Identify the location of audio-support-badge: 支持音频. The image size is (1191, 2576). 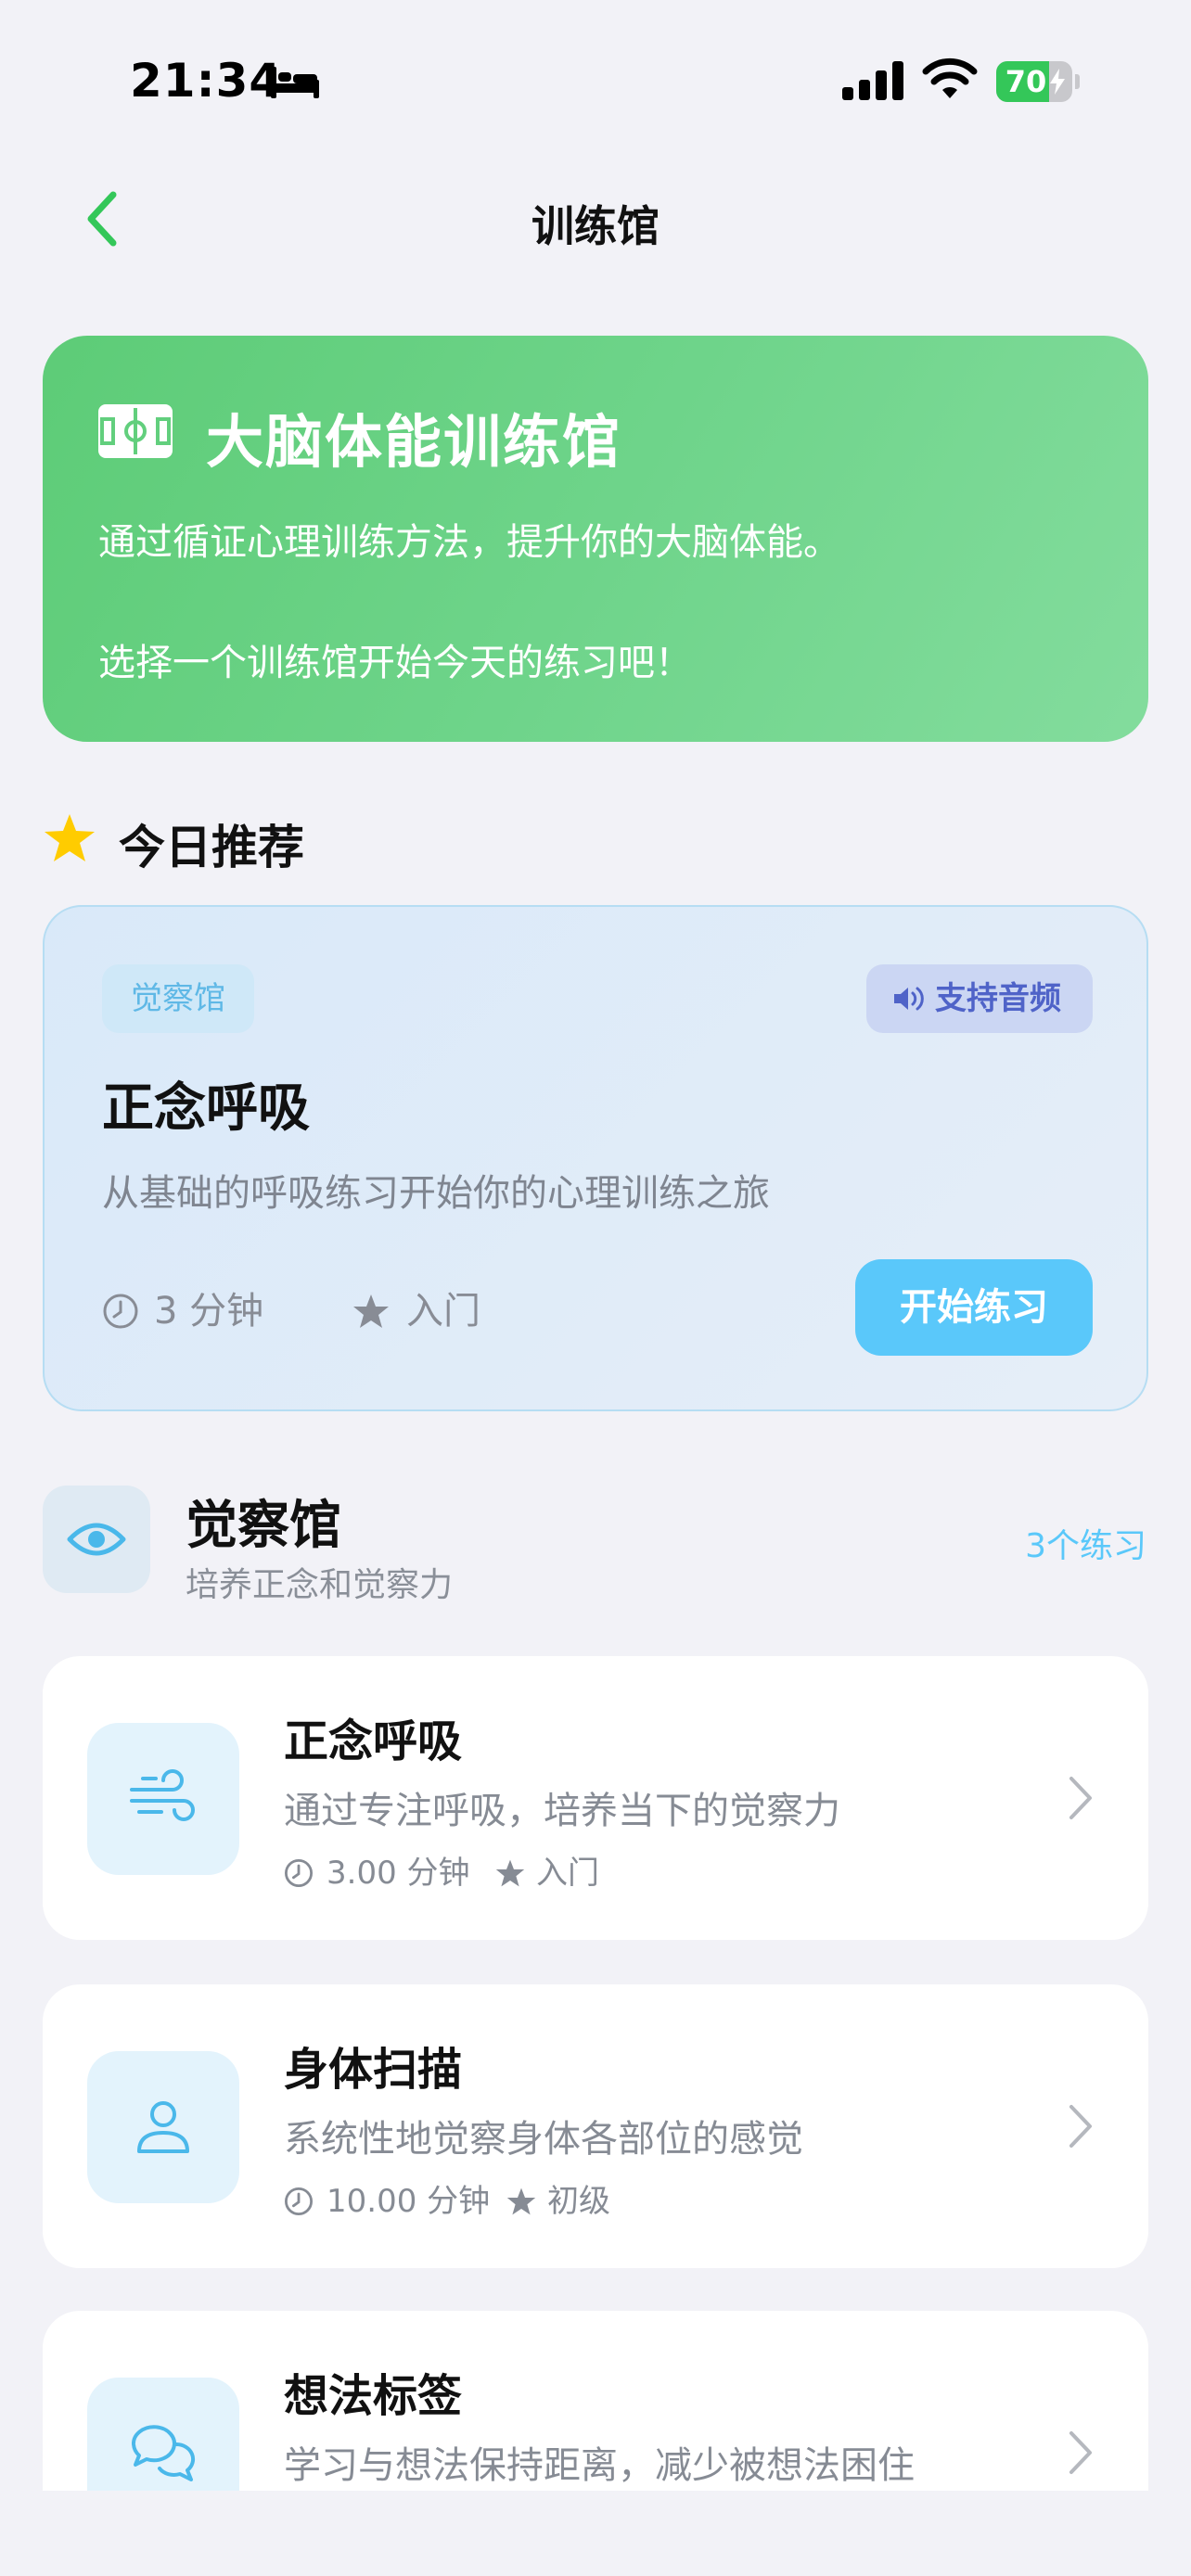
(980, 998).